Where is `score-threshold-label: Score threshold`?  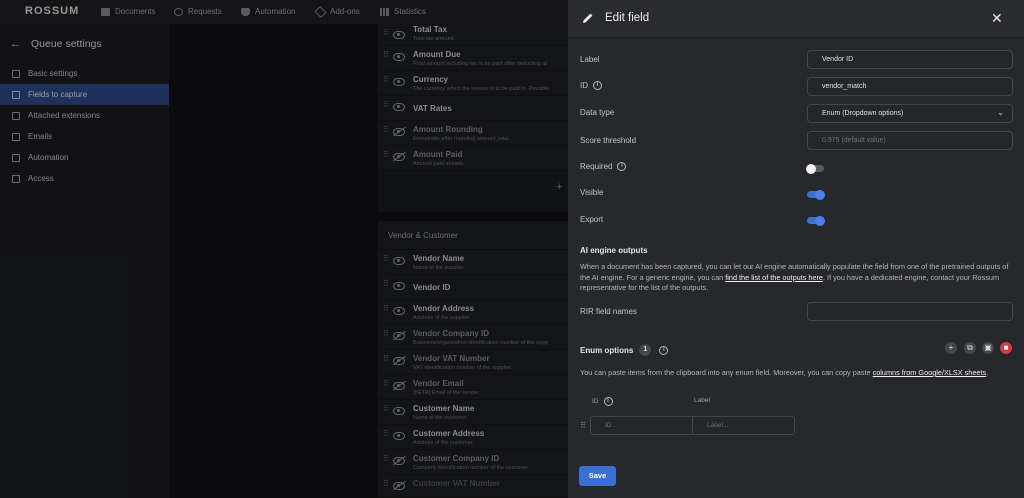 score-threshold-label: Score threshold is located at coordinates (608, 140).